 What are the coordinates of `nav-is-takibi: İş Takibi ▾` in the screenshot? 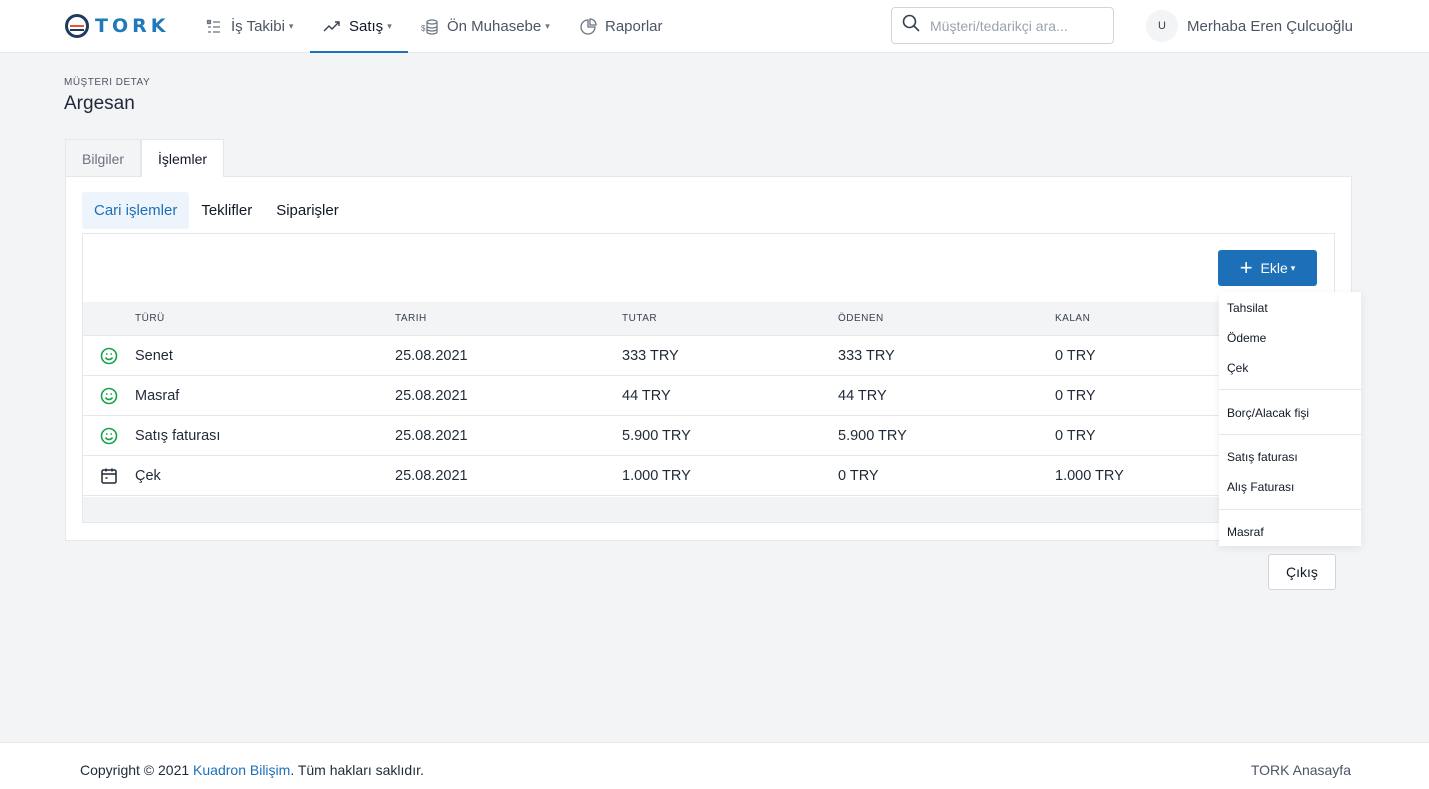 It's located at (249, 26).